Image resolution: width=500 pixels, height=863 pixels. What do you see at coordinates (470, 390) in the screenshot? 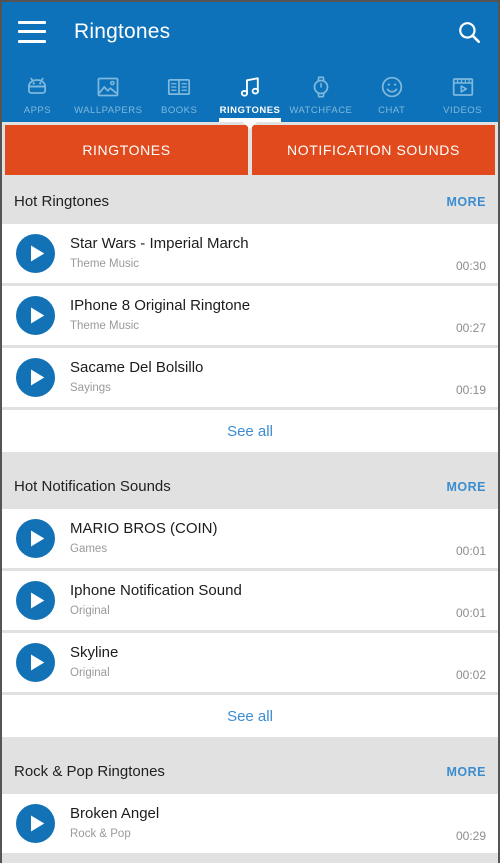
I see `list-item-duration: 00:19` at bounding box center [470, 390].